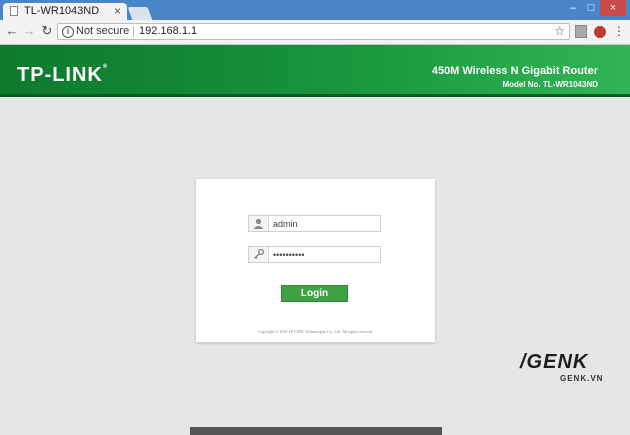  Describe the element at coordinates (133, 31) in the screenshot. I see `address-divider` at that location.